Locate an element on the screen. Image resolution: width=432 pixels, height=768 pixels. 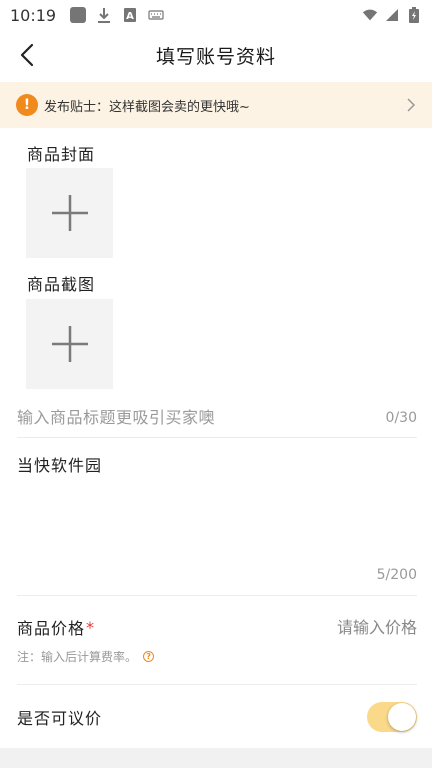
back-button is located at coordinates (27, 55).